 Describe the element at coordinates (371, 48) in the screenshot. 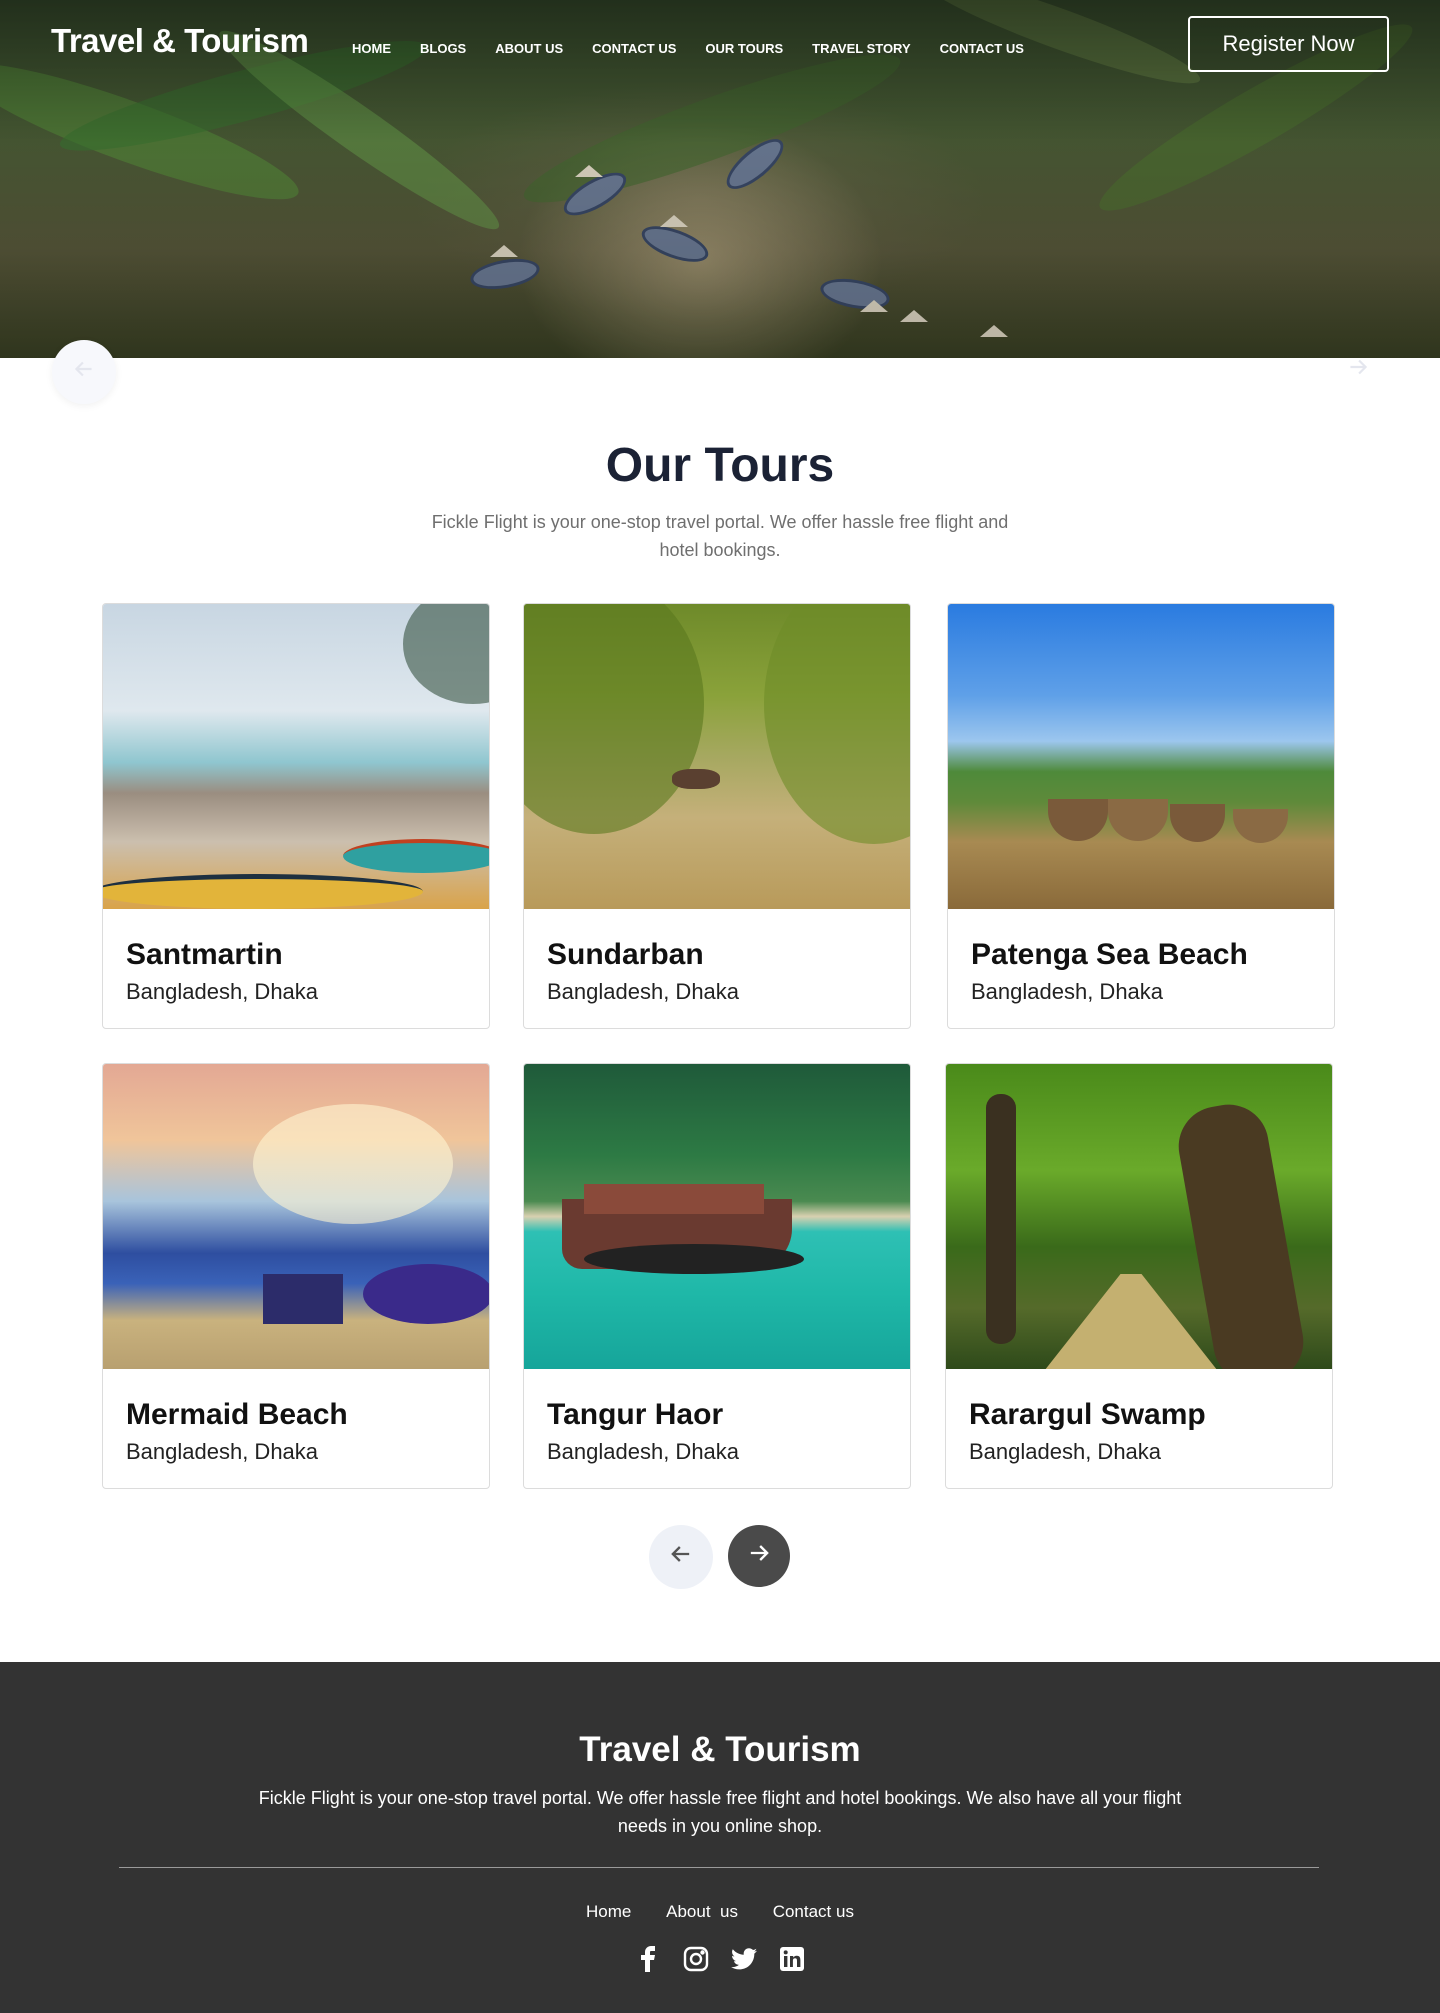

I see `nav-home: HOME` at that location.